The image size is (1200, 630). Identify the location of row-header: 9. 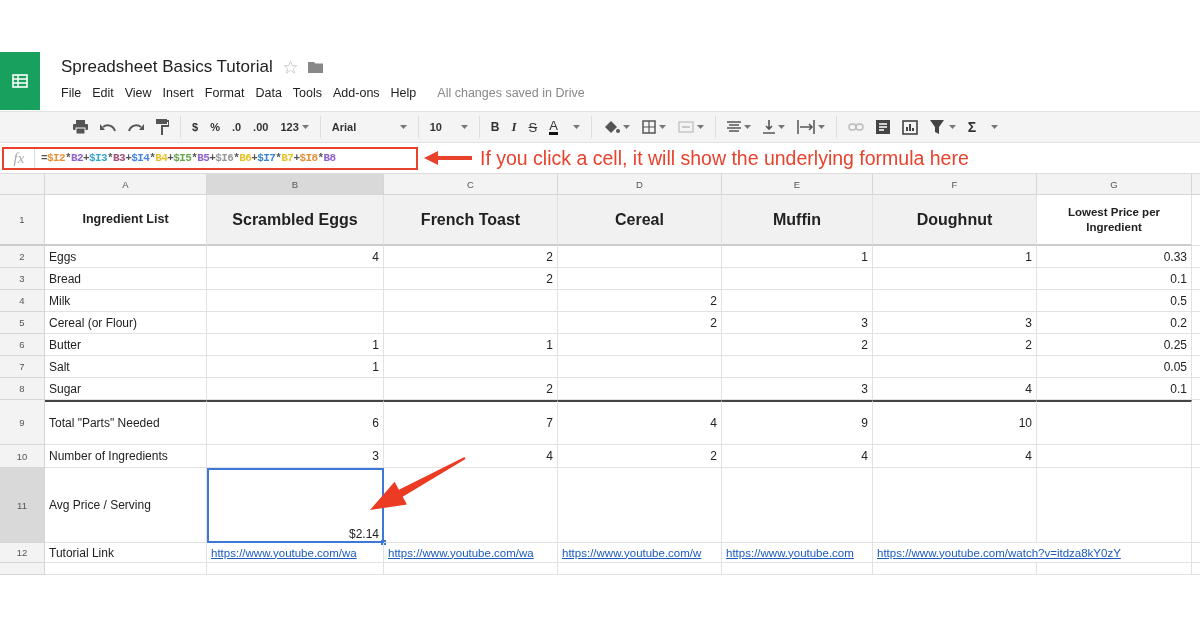
(22, 422).